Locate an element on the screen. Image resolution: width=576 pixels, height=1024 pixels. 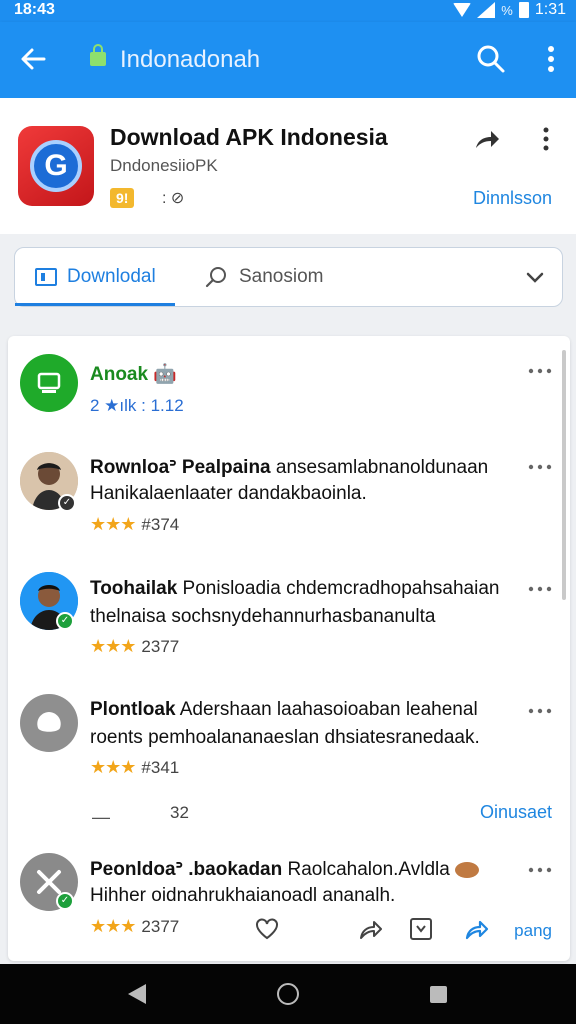
android-icon: 🤖 is located at coordinates (165, 374).